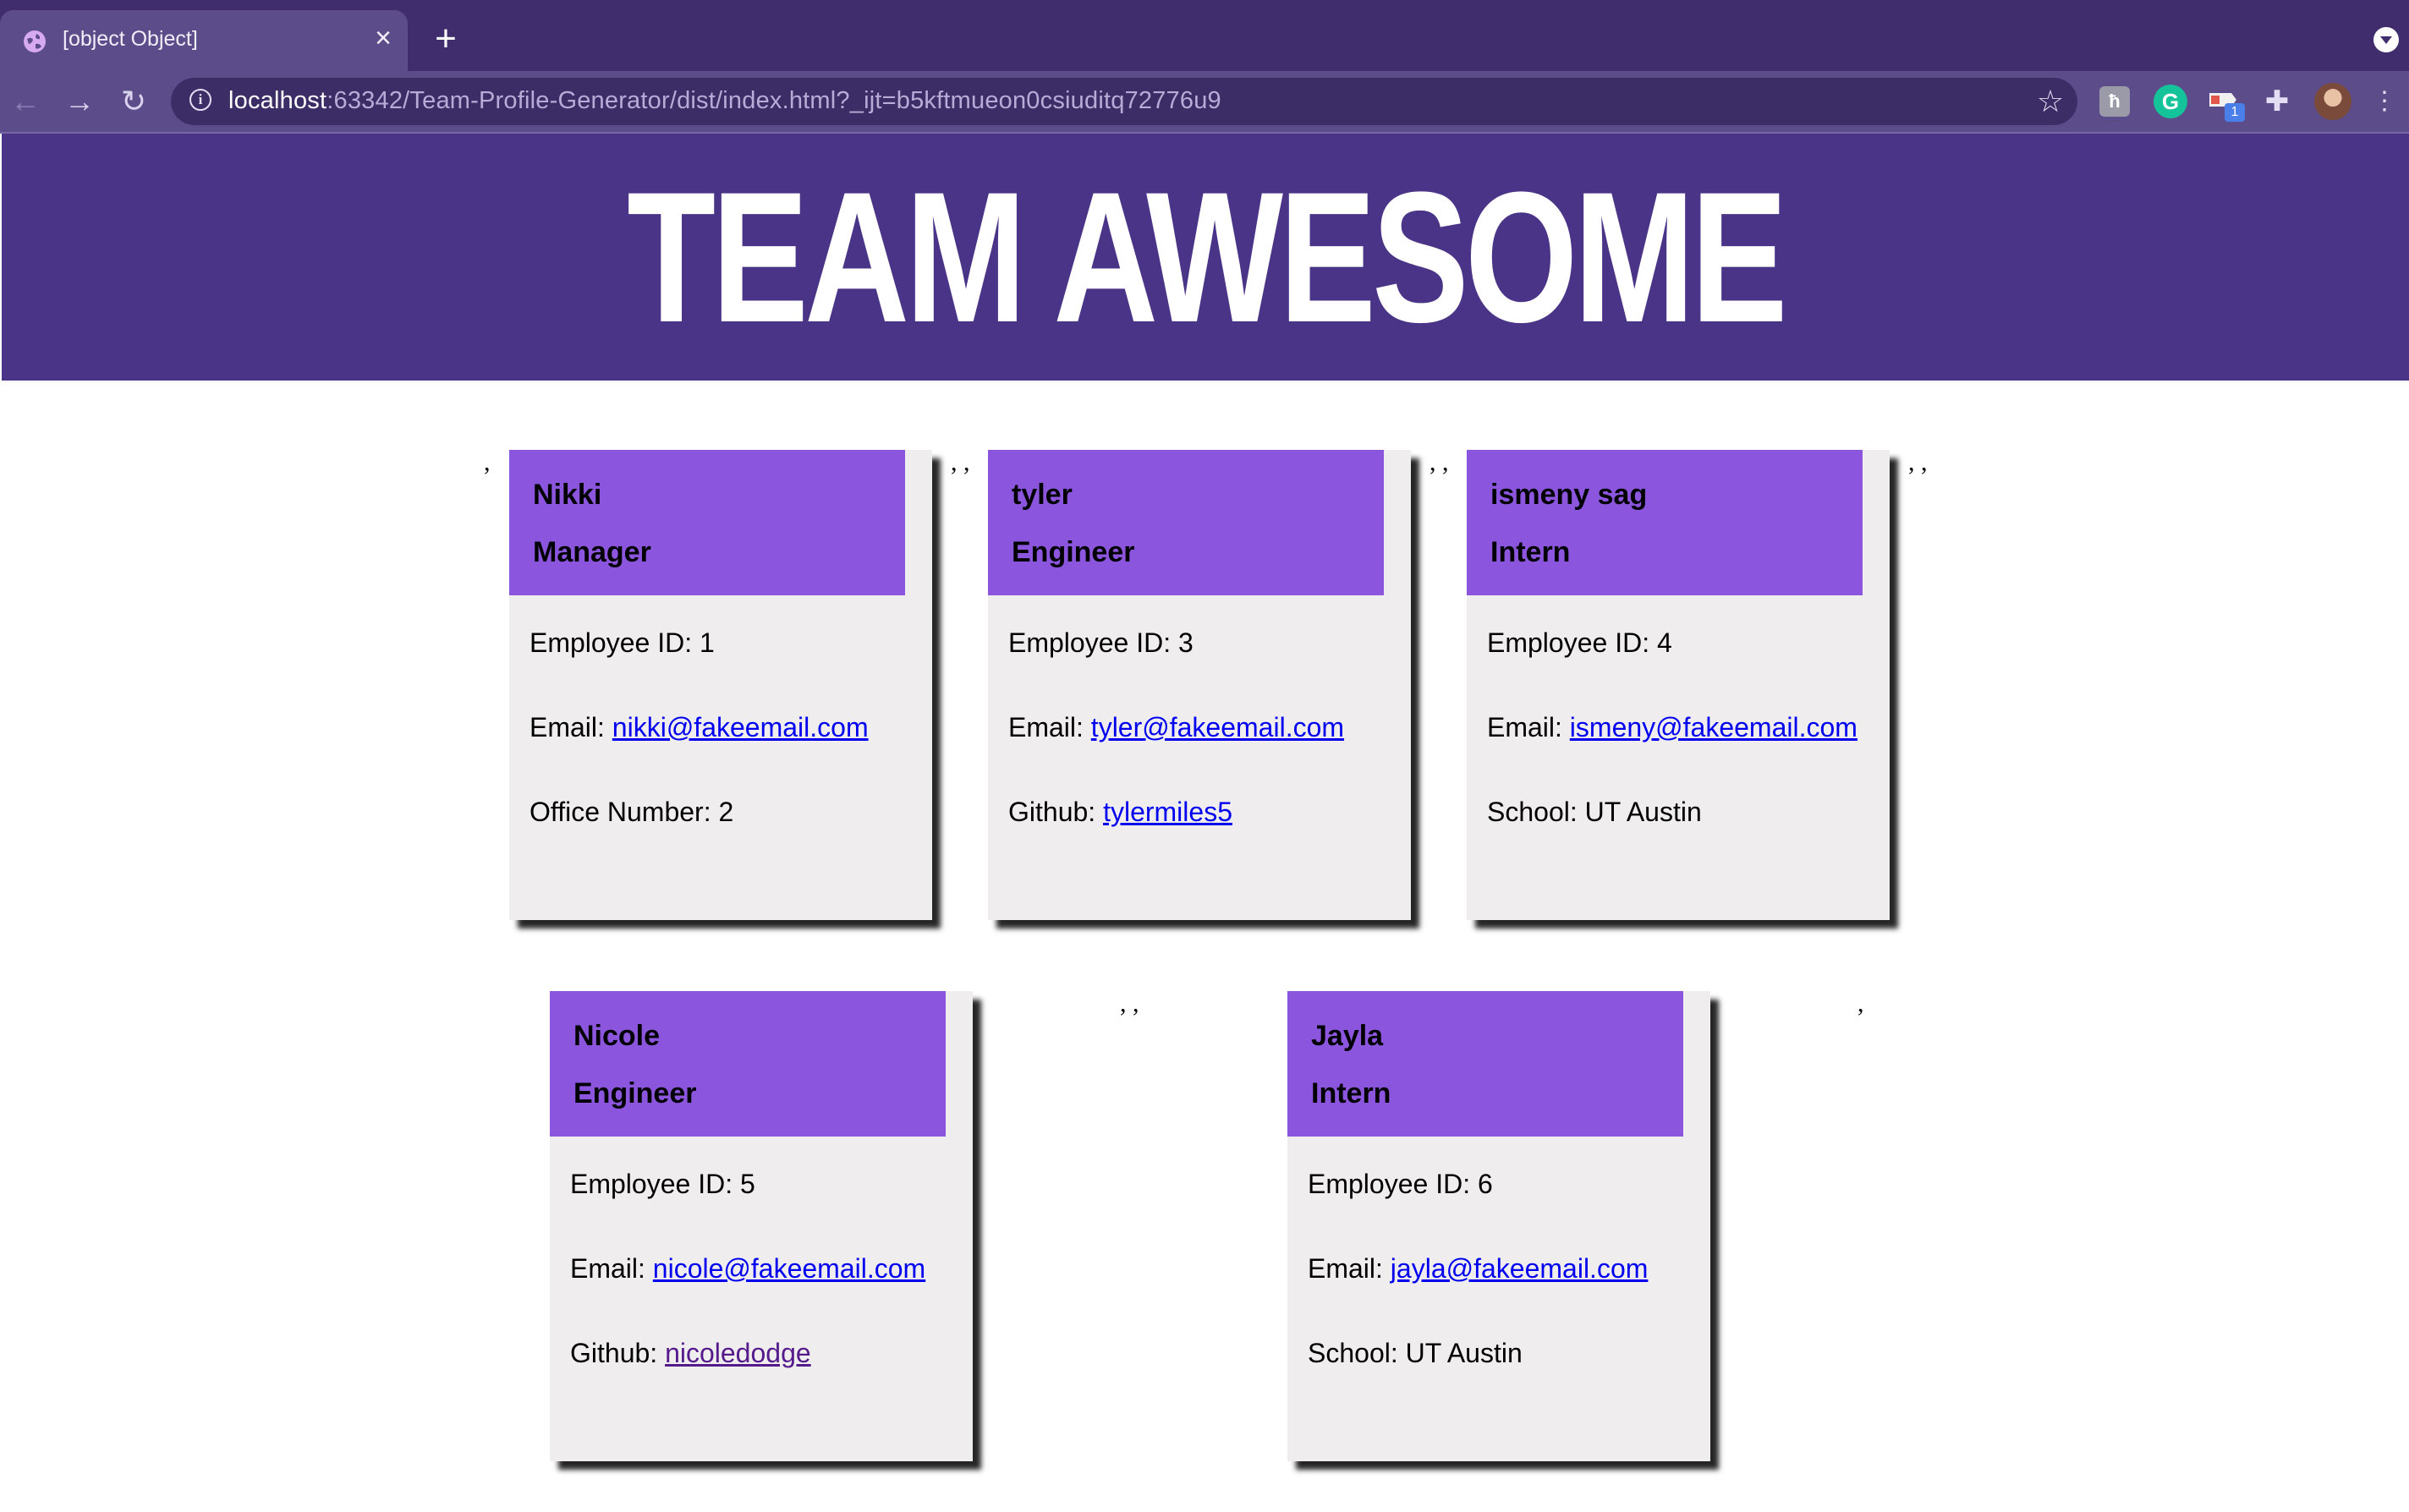 Image resolution: width=2409 pixels, height=1512 pixels. What do you see at coordinates (2332, 101) in the screenshot?
I see `profile-avatar` at bounding box center [2332, 101].